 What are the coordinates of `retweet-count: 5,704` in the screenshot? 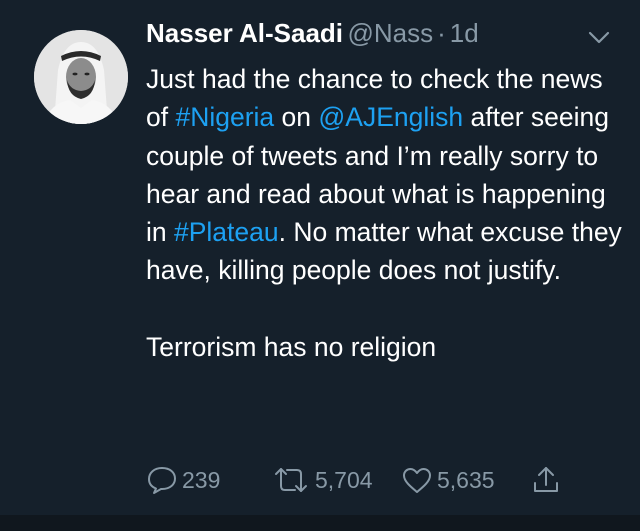 It's located at (344, 479).